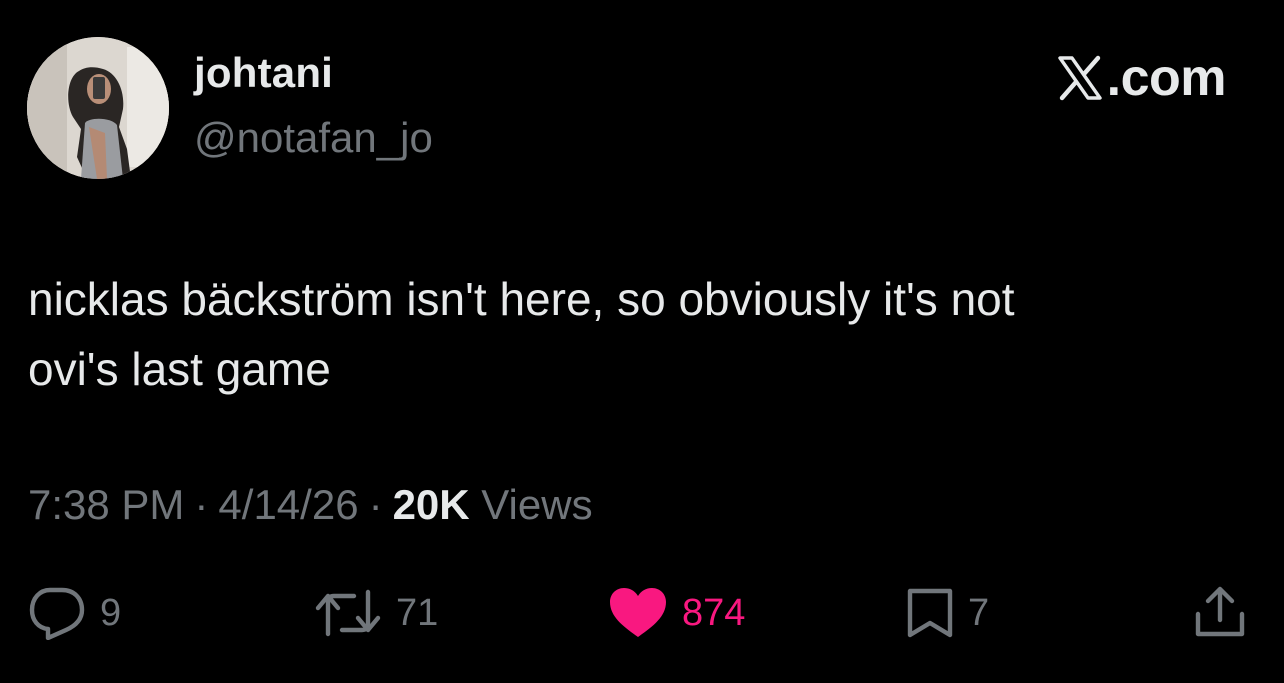 This screenshot has width=1284, height=683. Describe the element at coordinates (537, 504) in the screenshot. I see `views-label: Views` at that location.